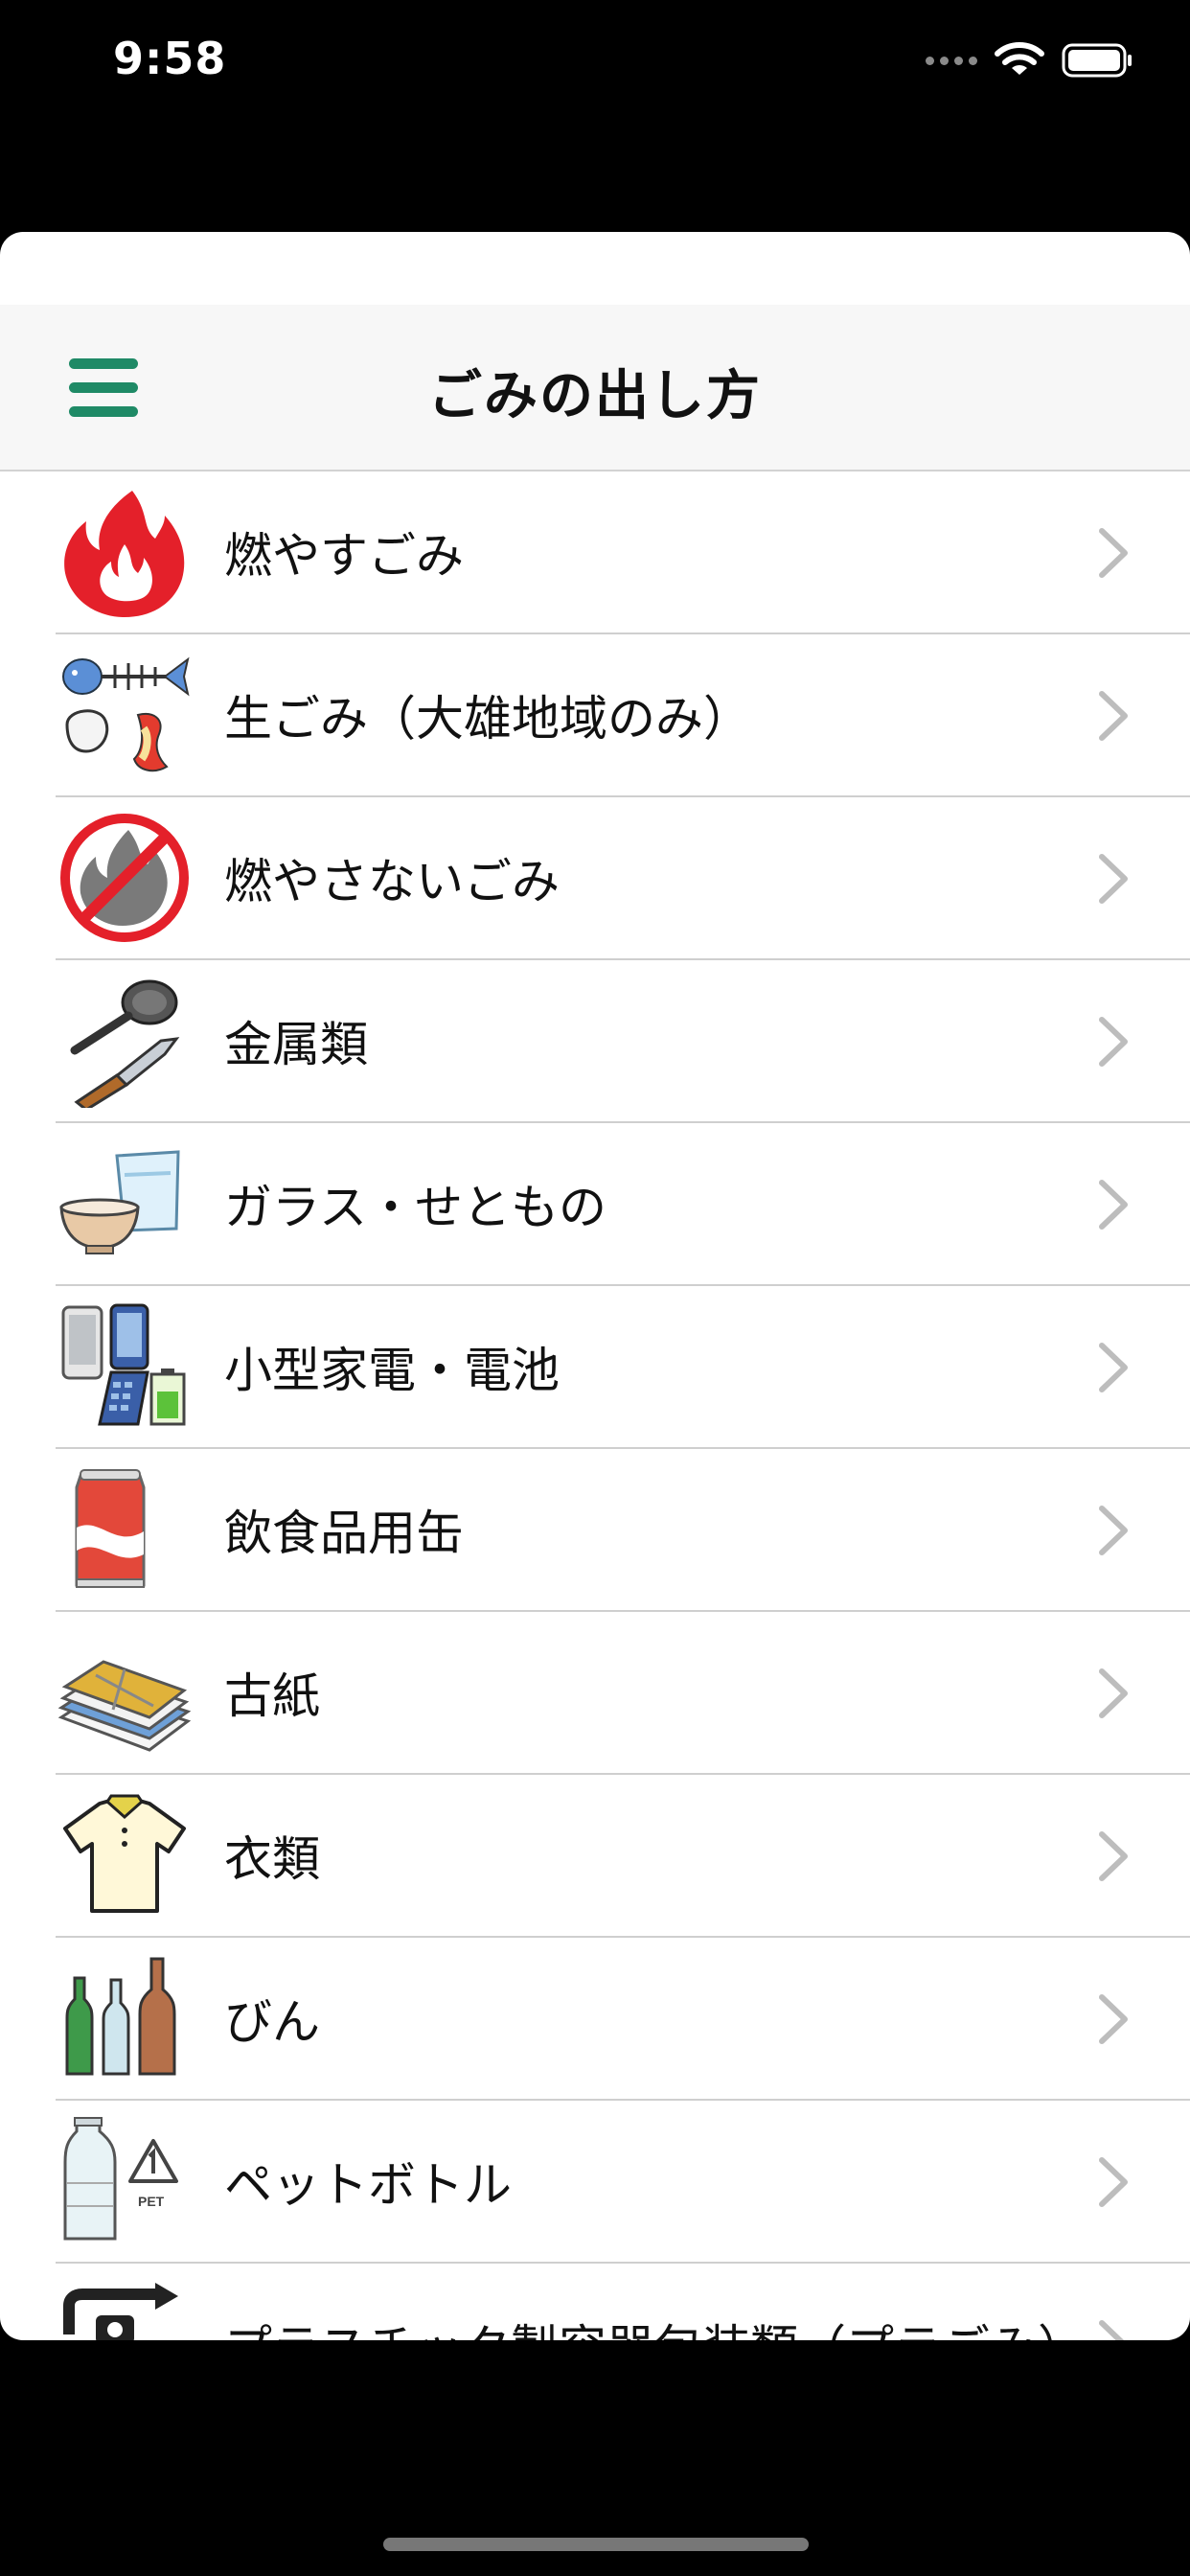 The width and height of the screenshot is (1190, 2576). Describe the element at coordinates (595, 2182) in the screenshot. I see `list-item-pet-bottle: PET ペットボトル` at that location.